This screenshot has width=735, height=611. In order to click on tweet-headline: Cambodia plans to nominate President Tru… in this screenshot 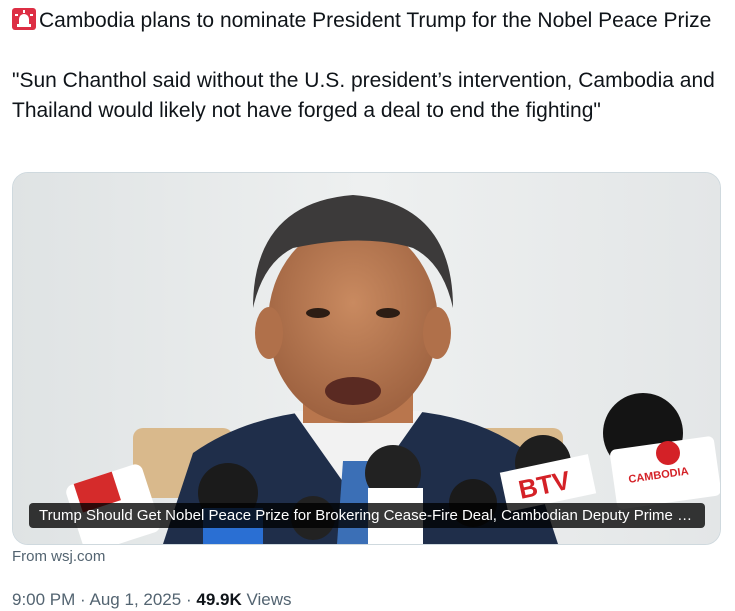, I will do `click(375, 20)`.